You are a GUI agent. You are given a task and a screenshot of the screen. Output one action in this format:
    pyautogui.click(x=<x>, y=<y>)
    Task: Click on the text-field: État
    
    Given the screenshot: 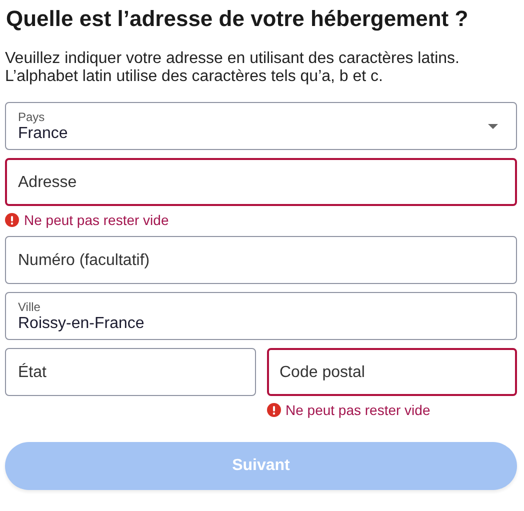 What is the action you would take?
    pyautogui.click(x=130, y=372)
    